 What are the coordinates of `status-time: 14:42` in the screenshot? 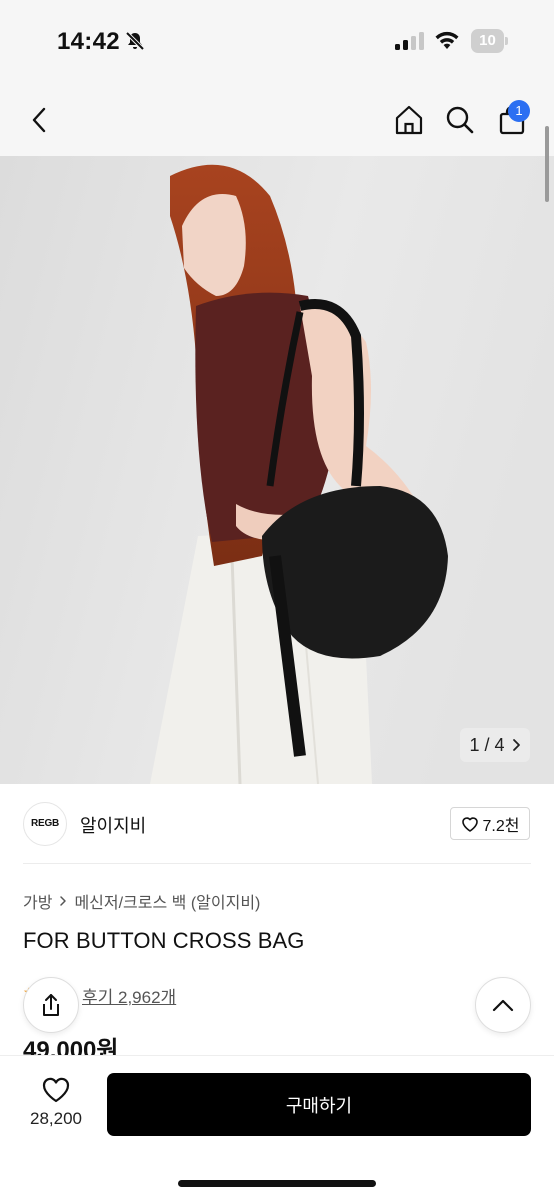 It's located at (88, 41).